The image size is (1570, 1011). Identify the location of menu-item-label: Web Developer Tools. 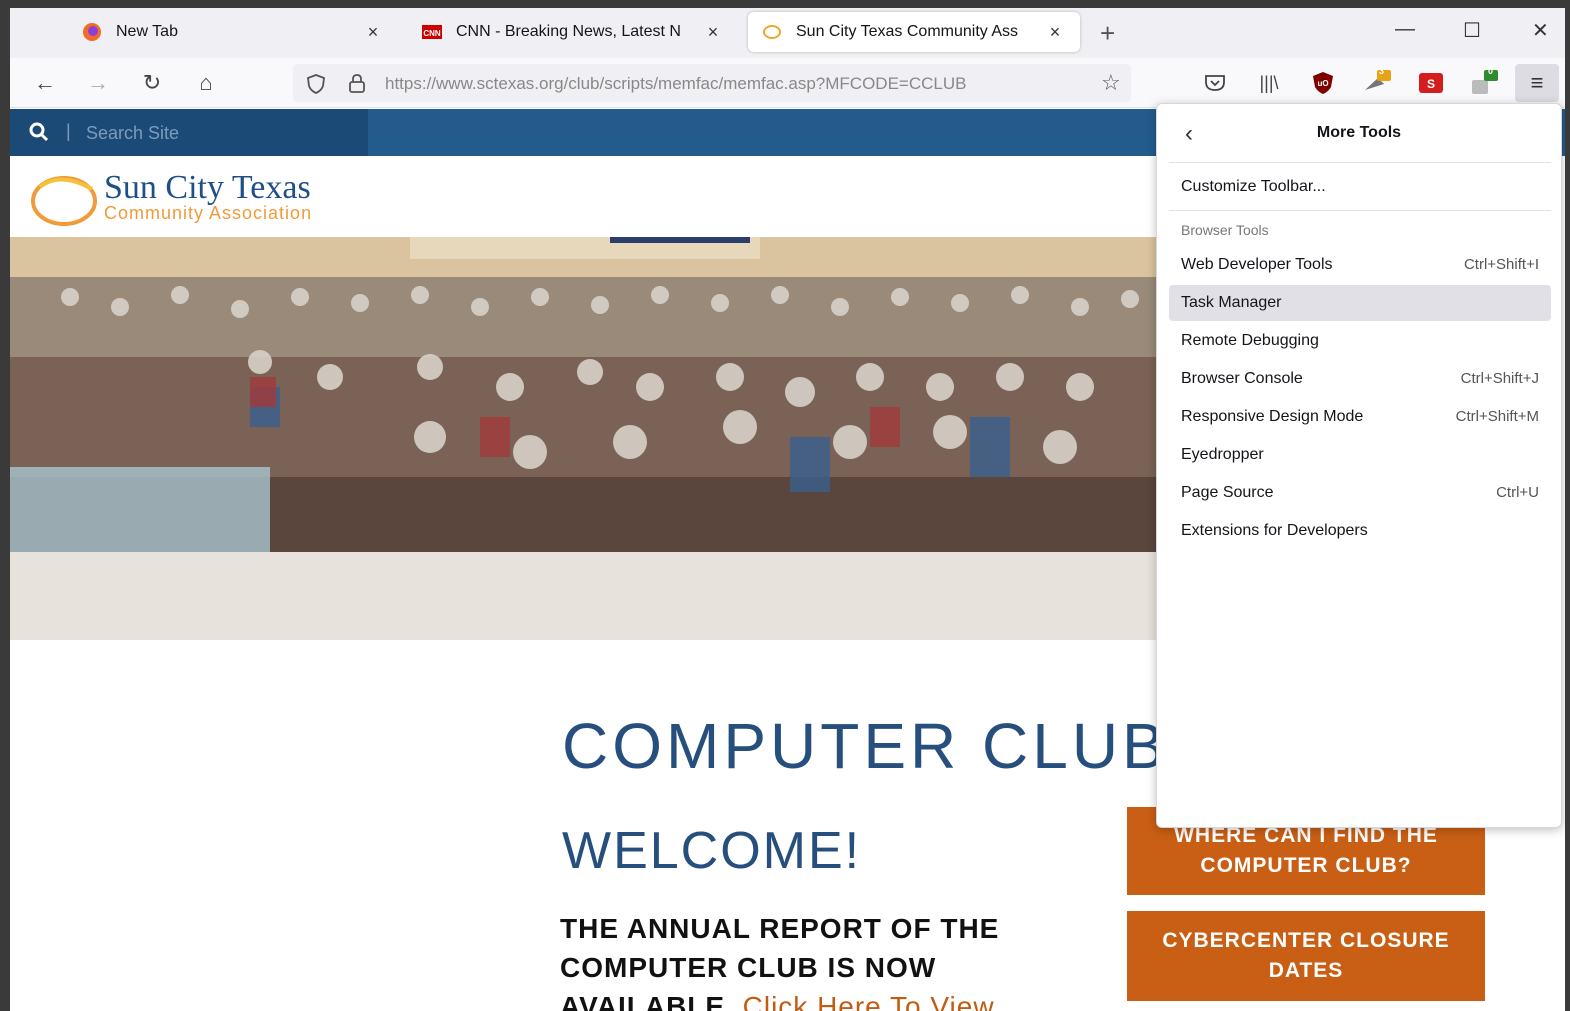
(1257, 264).